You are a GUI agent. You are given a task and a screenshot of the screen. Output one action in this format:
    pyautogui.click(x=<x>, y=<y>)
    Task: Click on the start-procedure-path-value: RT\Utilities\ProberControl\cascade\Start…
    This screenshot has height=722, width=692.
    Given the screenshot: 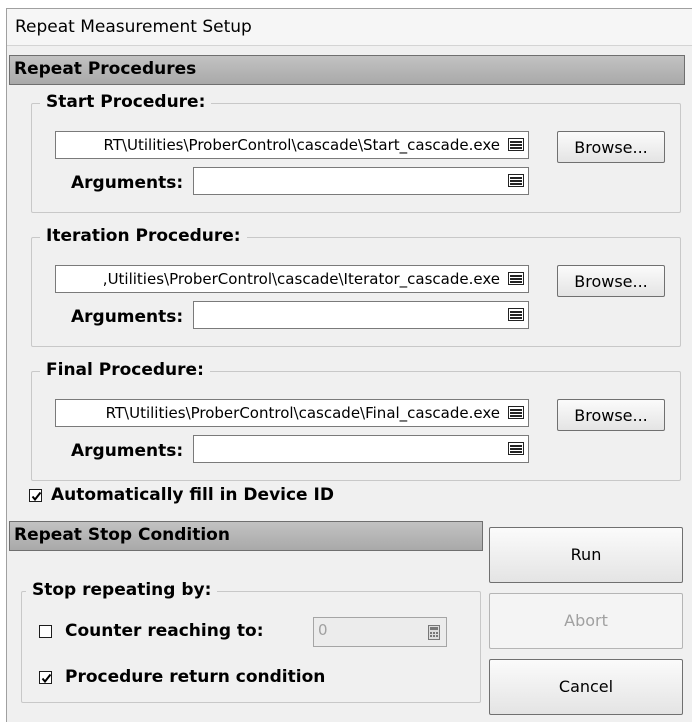 What is the action you would take?
    pyautogui.click(x=301, y=145)
    